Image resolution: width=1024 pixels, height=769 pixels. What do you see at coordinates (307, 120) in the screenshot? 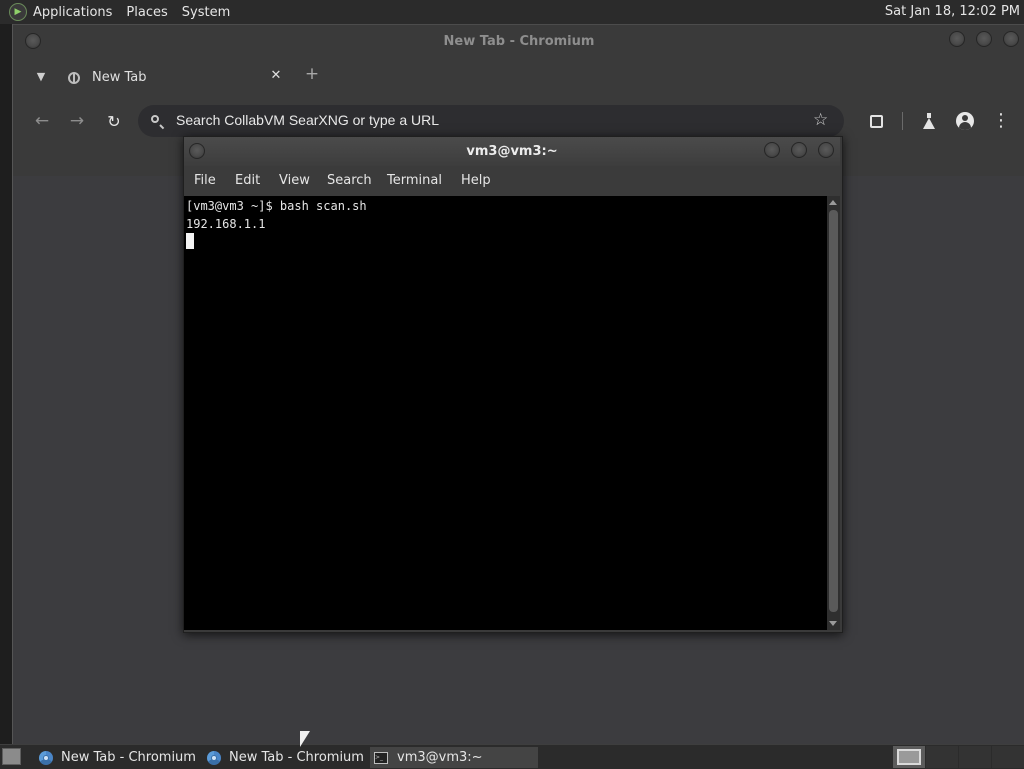
I see `omnibox-placeholder: Search CollabVM SearXNG or type a URL` at bounding box center [307, 120].